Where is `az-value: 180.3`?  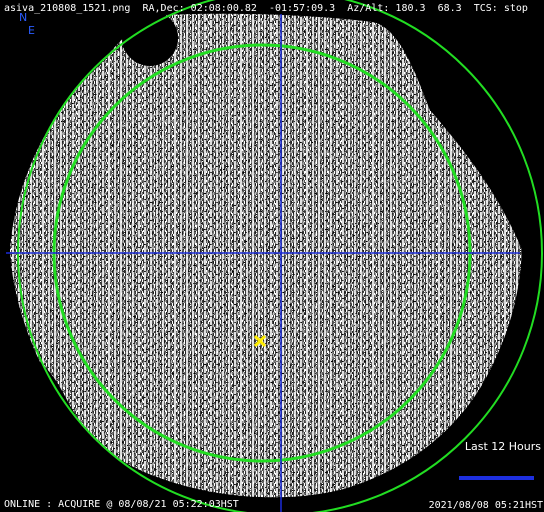
az-value: 180.3 is located at coordinates (410, 8).